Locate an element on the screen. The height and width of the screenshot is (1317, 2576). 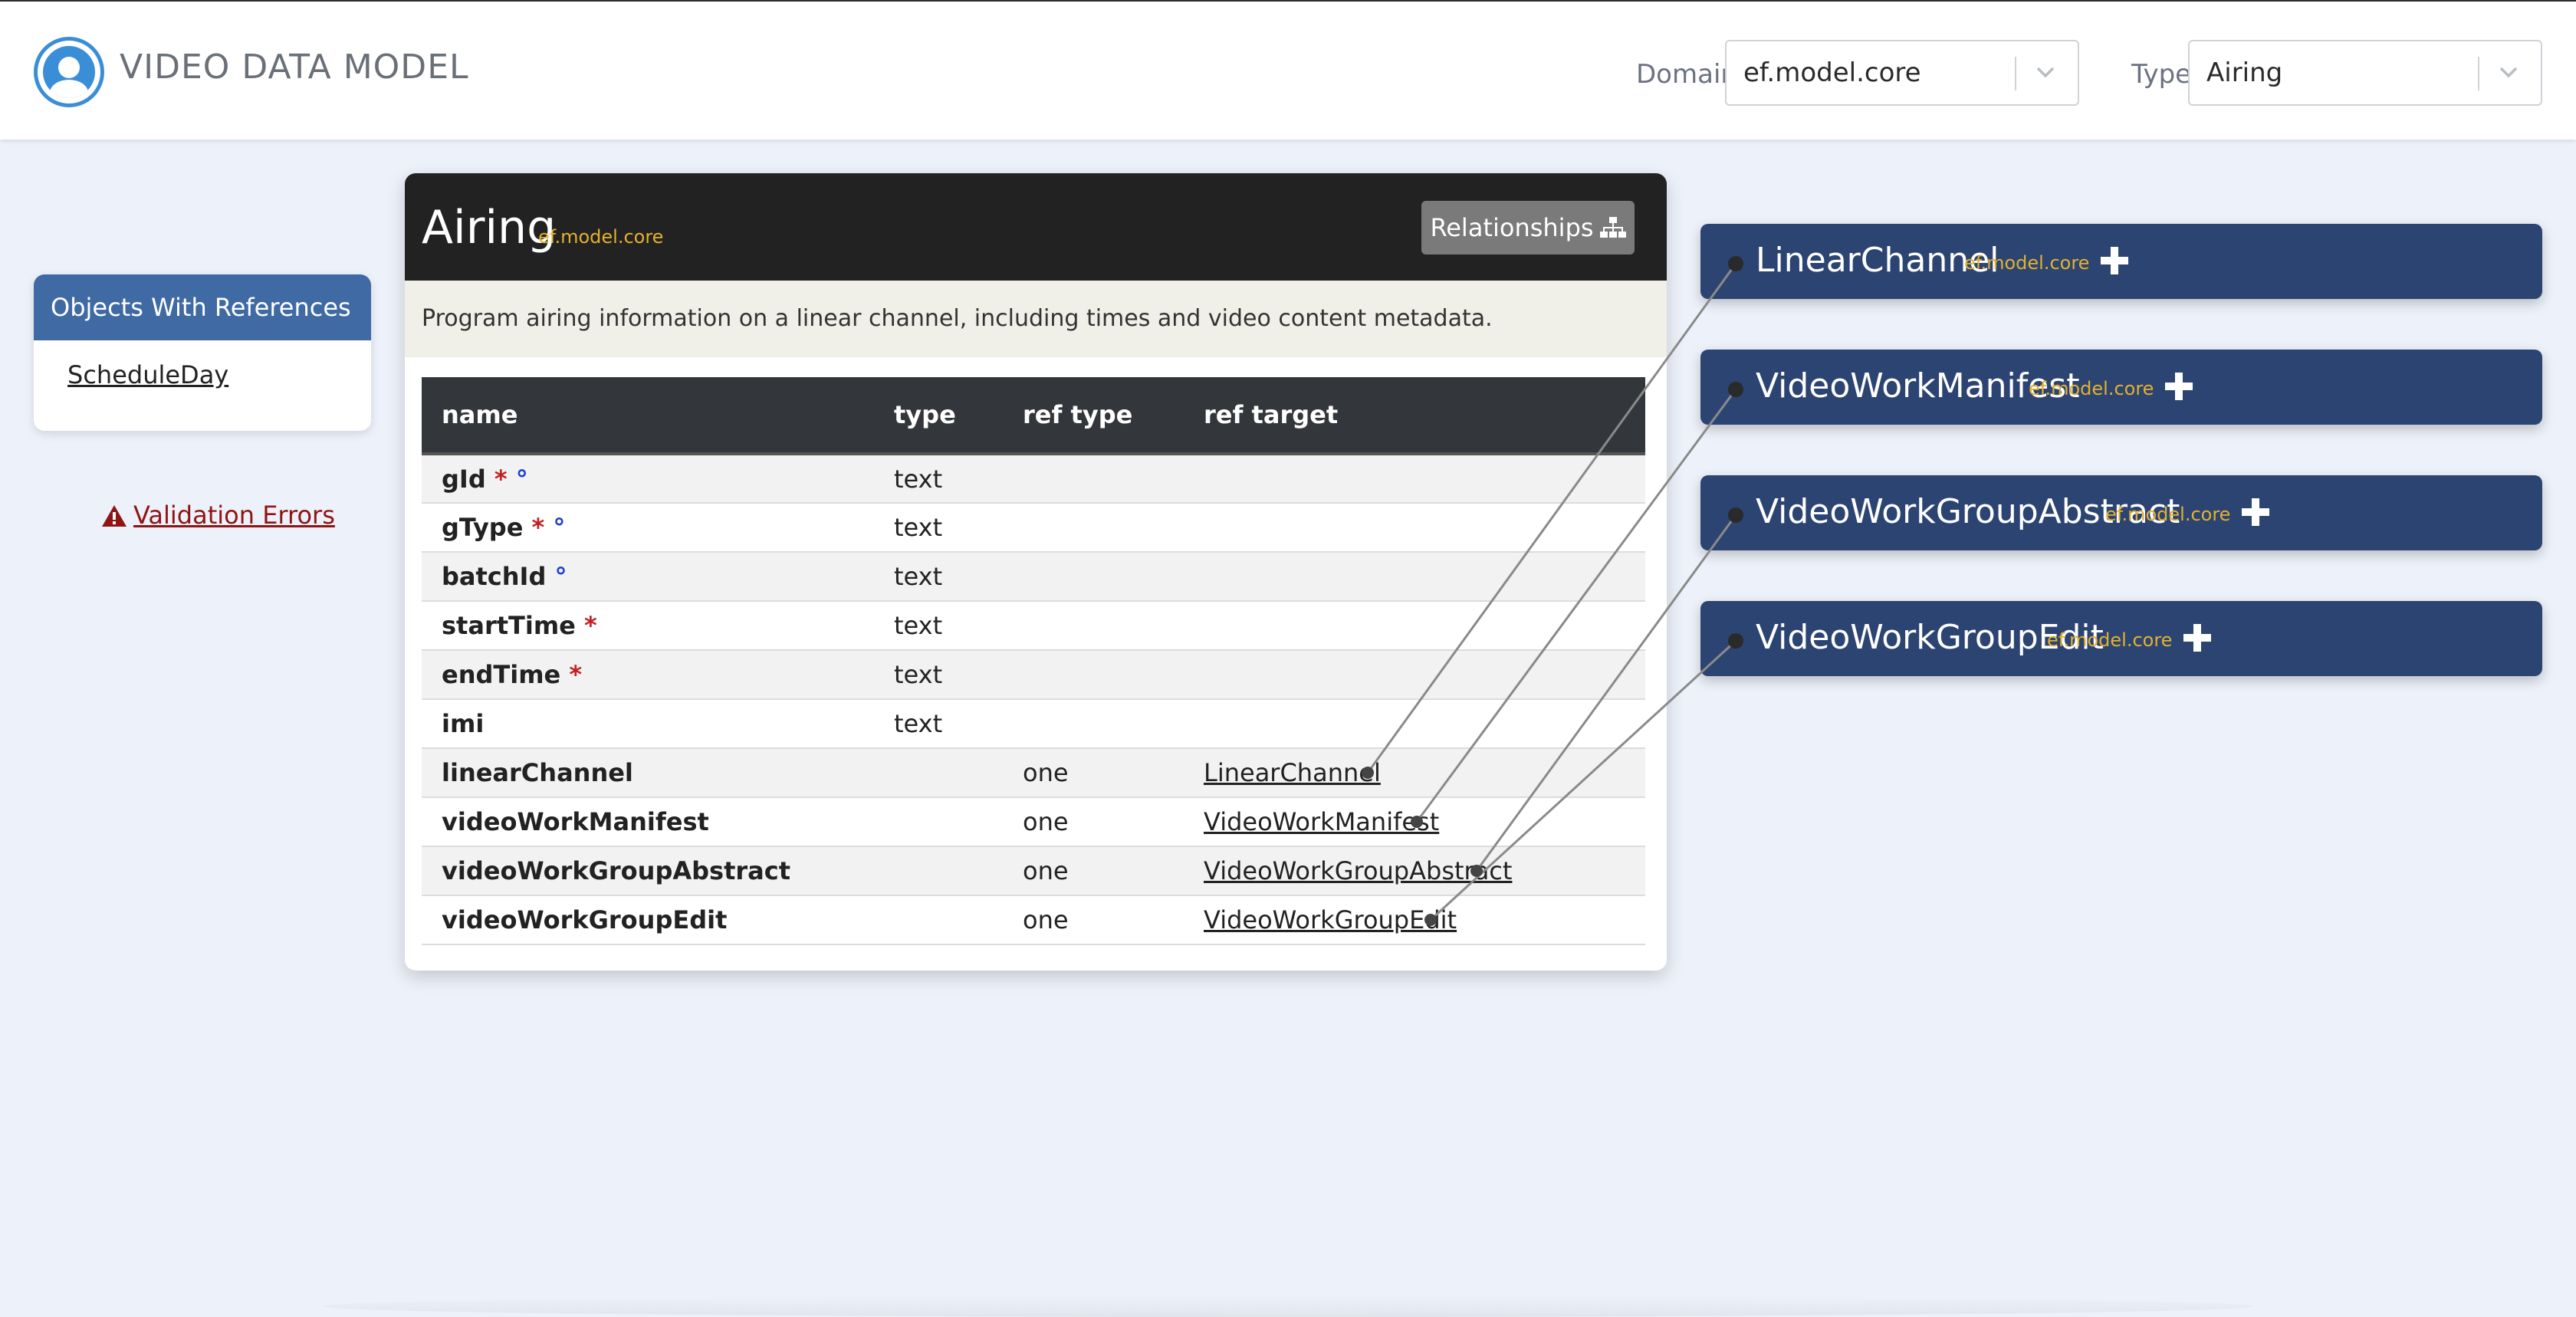
table-row: linearChannel one LinearChannel is located at coordinates (1033, 773).